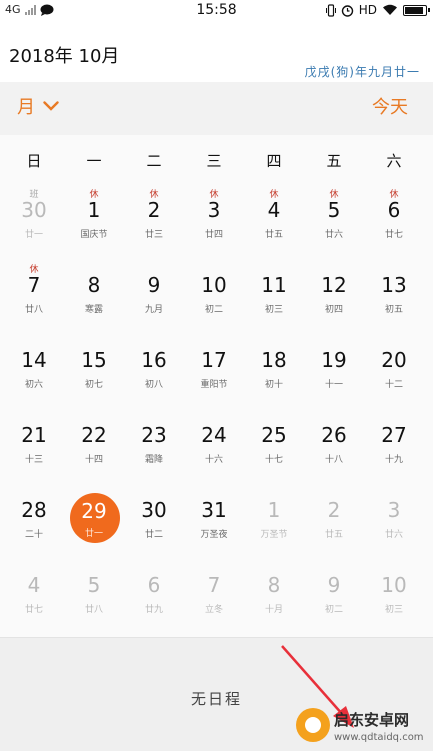 The height and width of the screenshot is (751, 433). What do you see at coordinates (154, 285) in the screenshot?
I see `day-number: 9` at bounding box center [154, 285].